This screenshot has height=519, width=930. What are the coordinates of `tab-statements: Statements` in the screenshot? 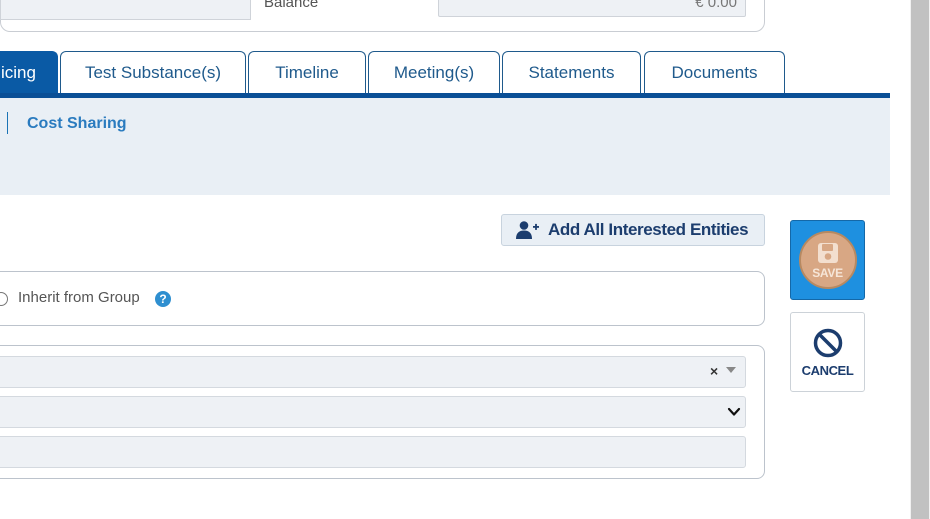 It's located at (571, 72).